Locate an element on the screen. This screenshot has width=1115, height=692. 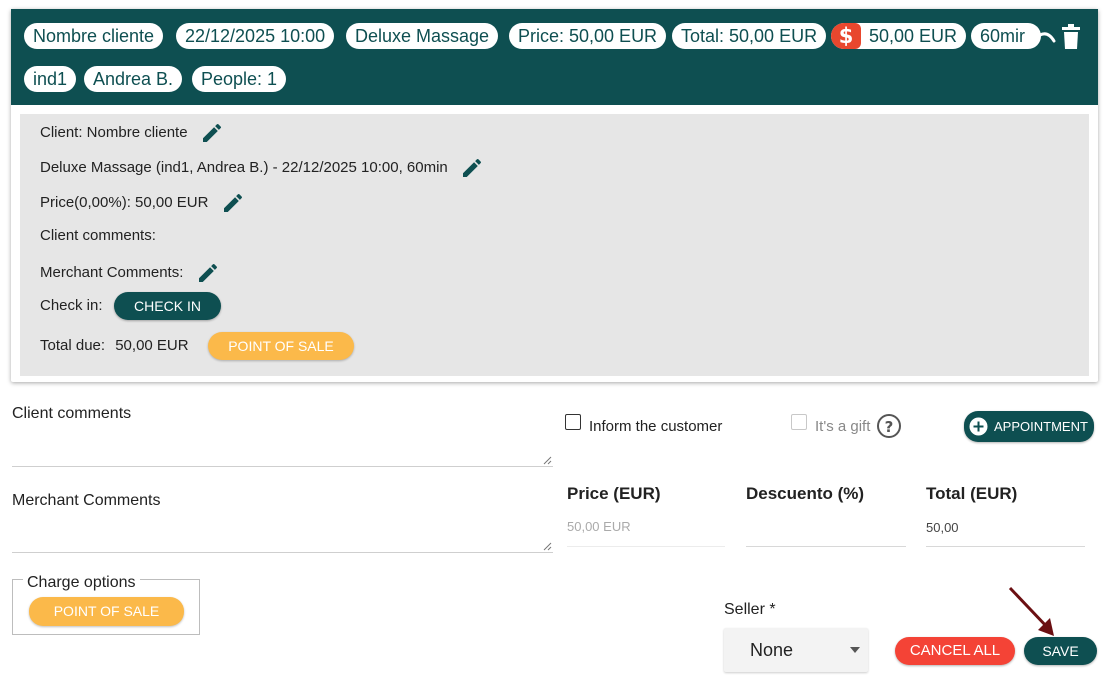
total-underline is located at coordinates (1005, 546).